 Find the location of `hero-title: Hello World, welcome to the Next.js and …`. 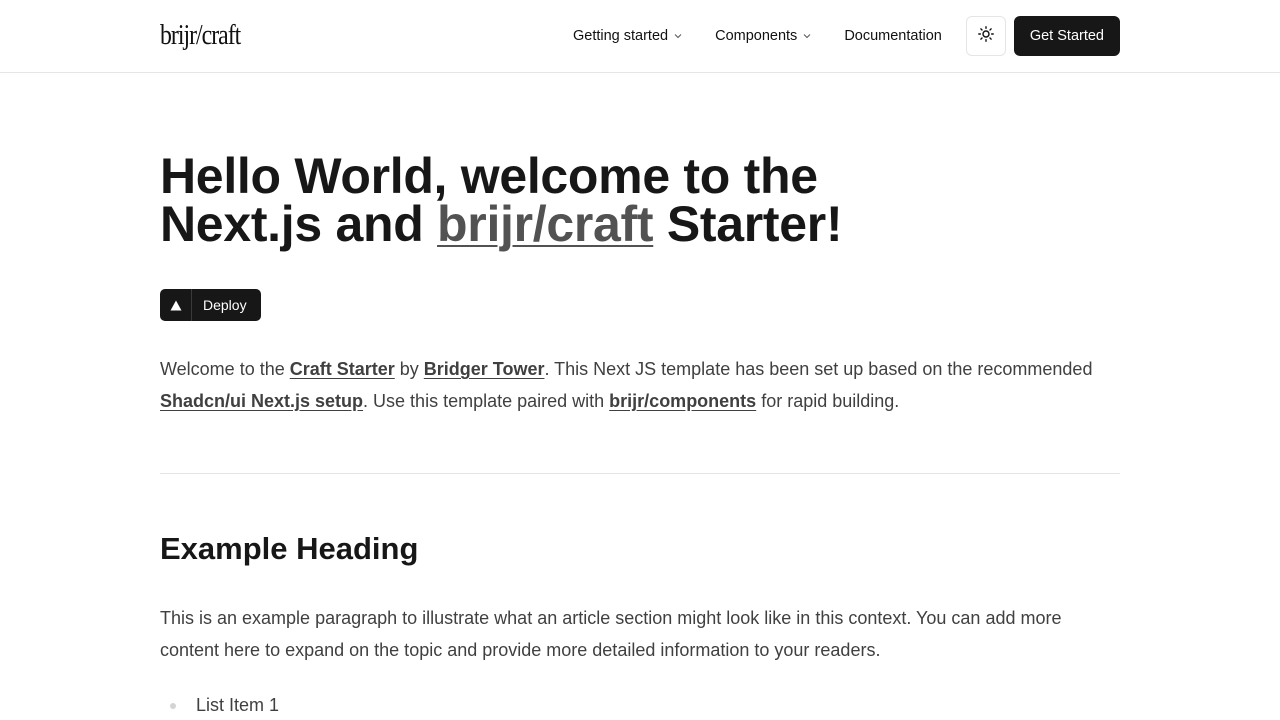

hero-title: Hello World, welcome to the Next.js and … is located at coordinates (610, 200).